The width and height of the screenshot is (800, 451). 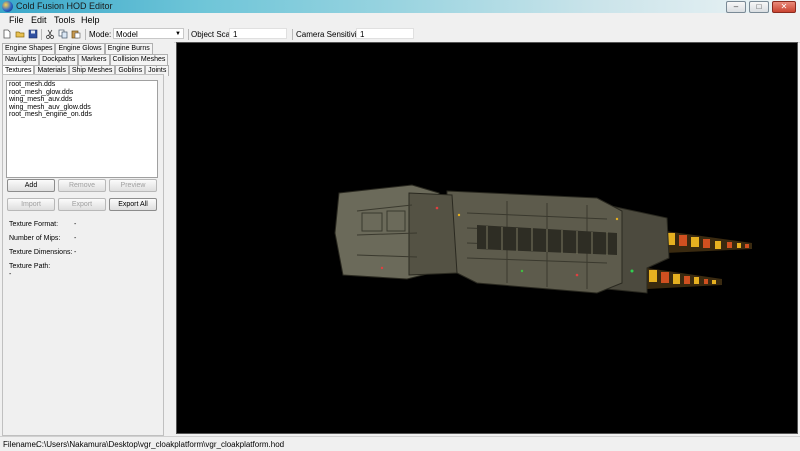 I want to click on filename-label: Filename:, so click(x=21, y=444).